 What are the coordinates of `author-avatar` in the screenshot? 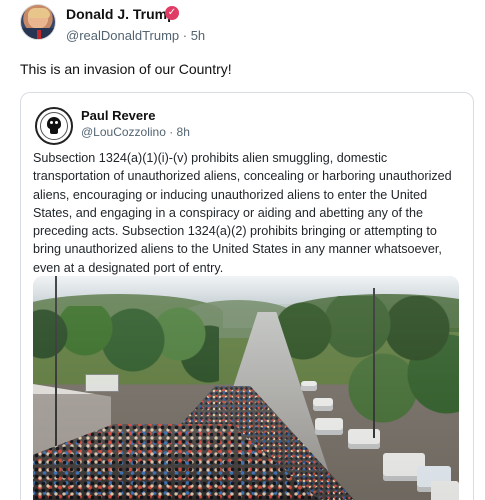 It's located at (38, 22).